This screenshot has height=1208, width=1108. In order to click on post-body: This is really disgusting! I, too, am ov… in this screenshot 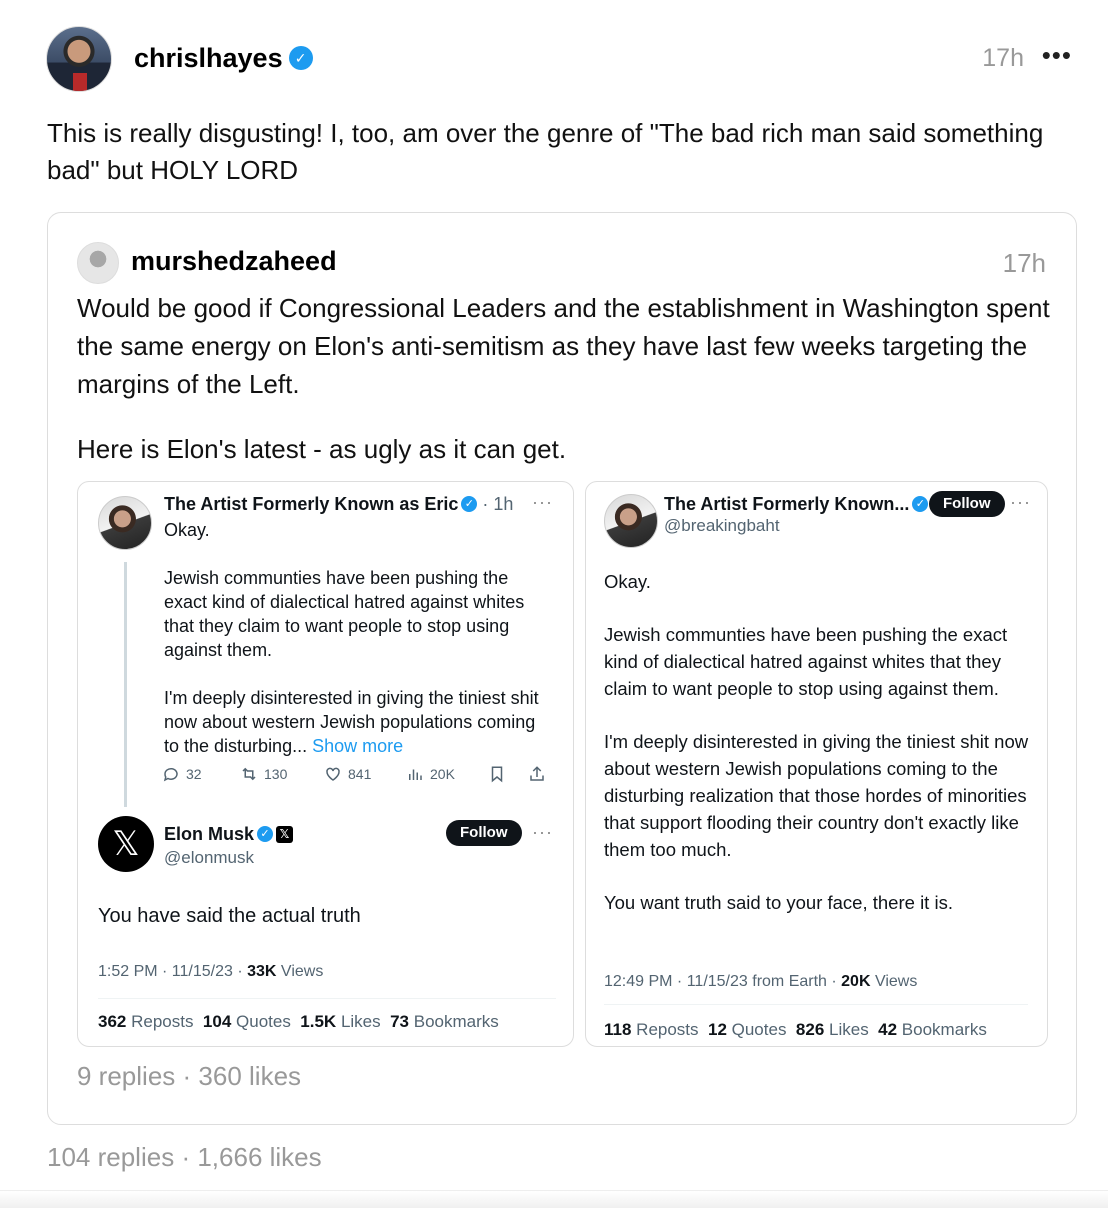, I will do `click(545, 151)`.